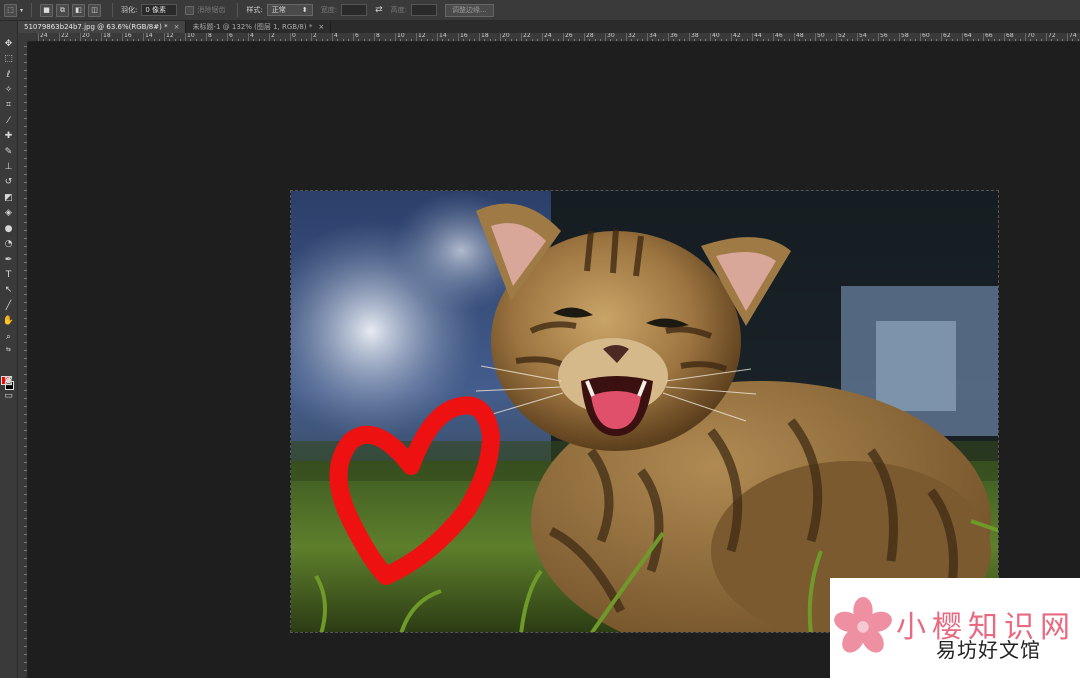  Describe the element at coordinates (354, 10) in the screenshot. I see `width-input` at that location.